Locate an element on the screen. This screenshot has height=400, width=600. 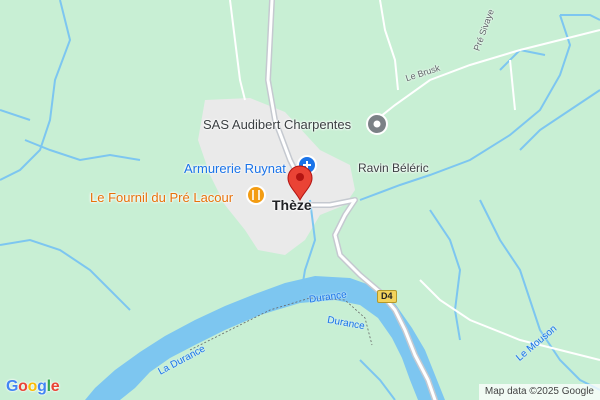
logo-letter: G is located at coordinates (12, 386).